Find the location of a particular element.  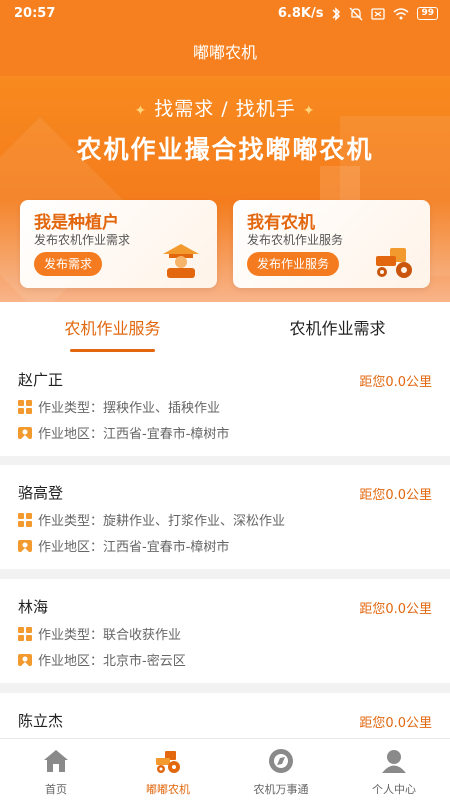

nav-machine-encyclopedia: 农机万事通 is located at coordinates (281, 769).